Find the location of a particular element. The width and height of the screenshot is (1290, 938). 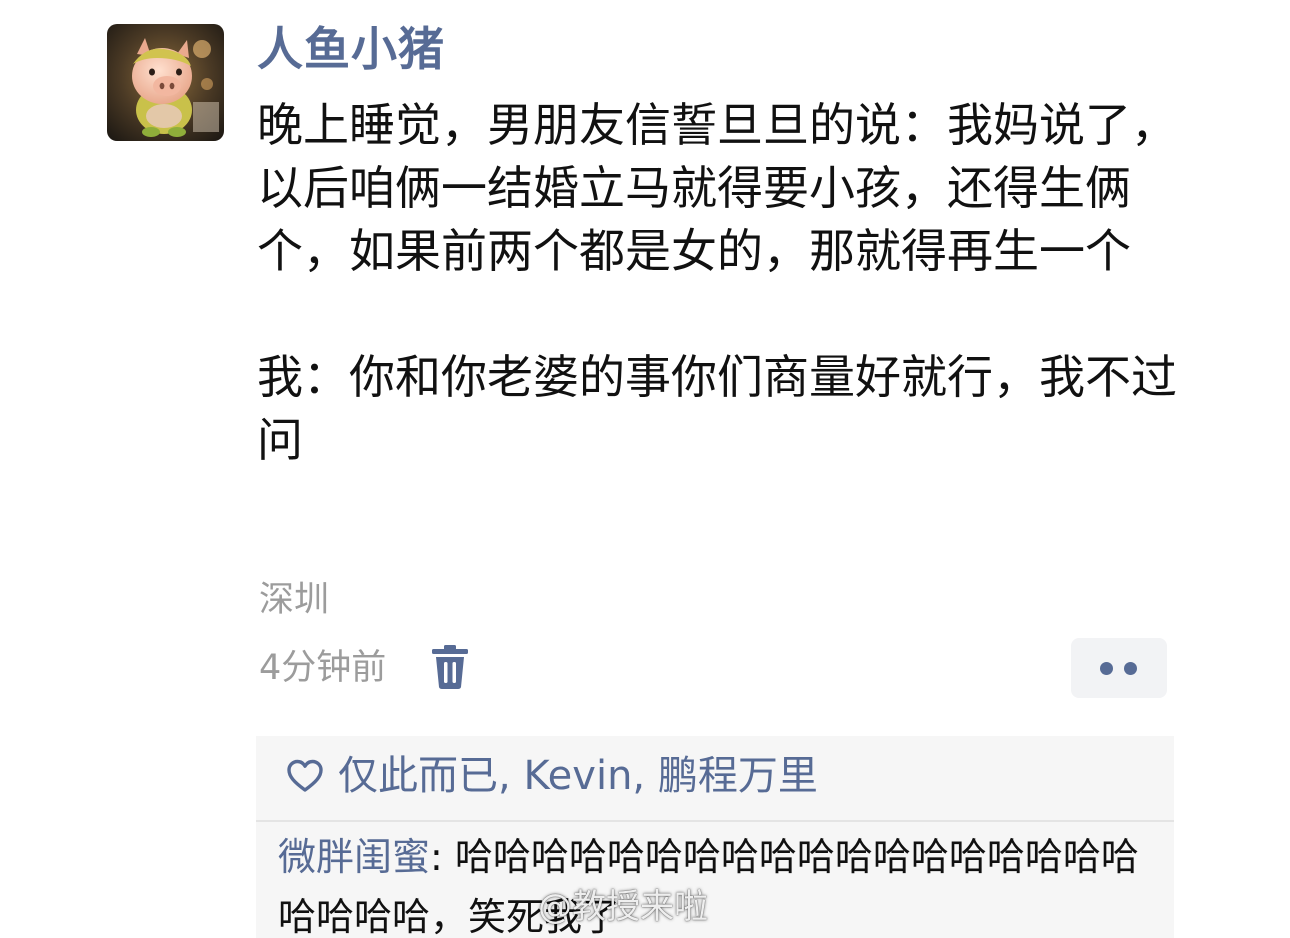

likes-names: 仅此而已, Kevin, 鹏程万里 is located at coordinates (578, 776).